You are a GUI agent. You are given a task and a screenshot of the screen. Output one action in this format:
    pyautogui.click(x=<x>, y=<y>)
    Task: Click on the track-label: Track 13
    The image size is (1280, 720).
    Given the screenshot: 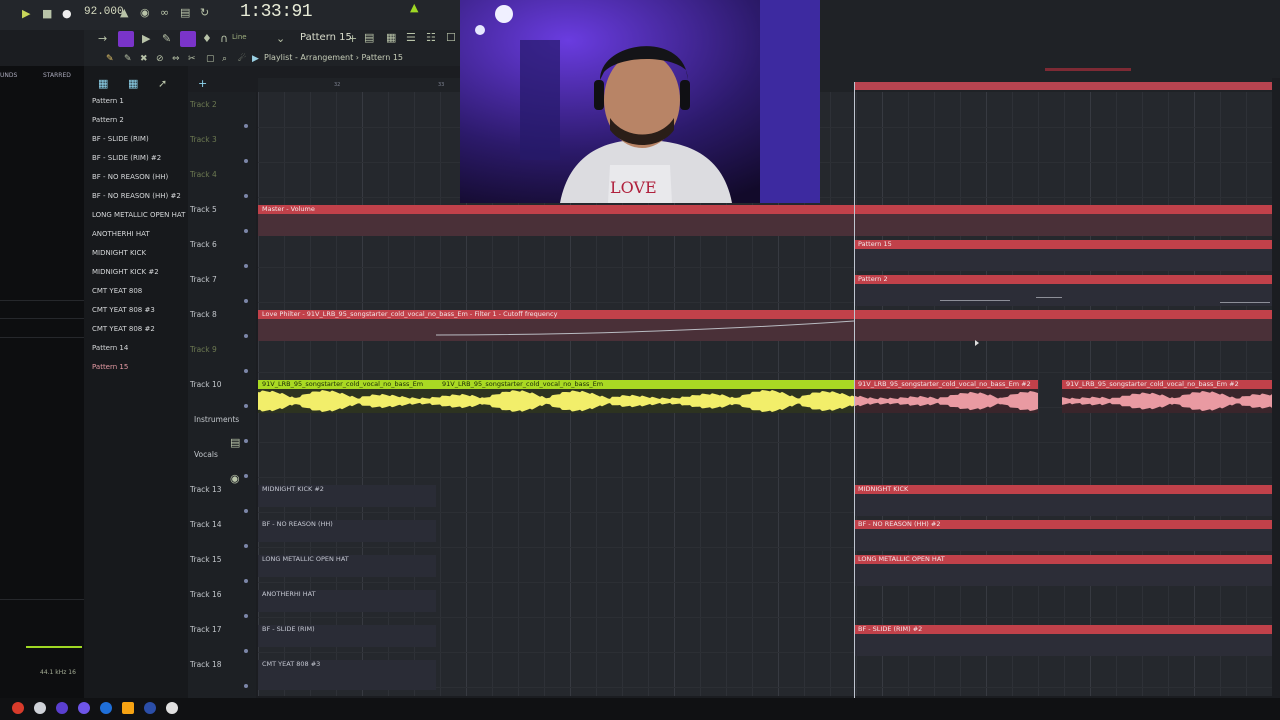 What is the action you would take?
    pyautogui.click(x=206, y=489)
    